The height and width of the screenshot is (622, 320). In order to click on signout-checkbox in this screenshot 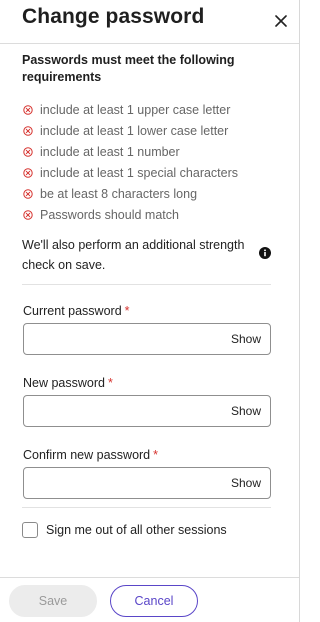, I will do `click(30, 530)`.